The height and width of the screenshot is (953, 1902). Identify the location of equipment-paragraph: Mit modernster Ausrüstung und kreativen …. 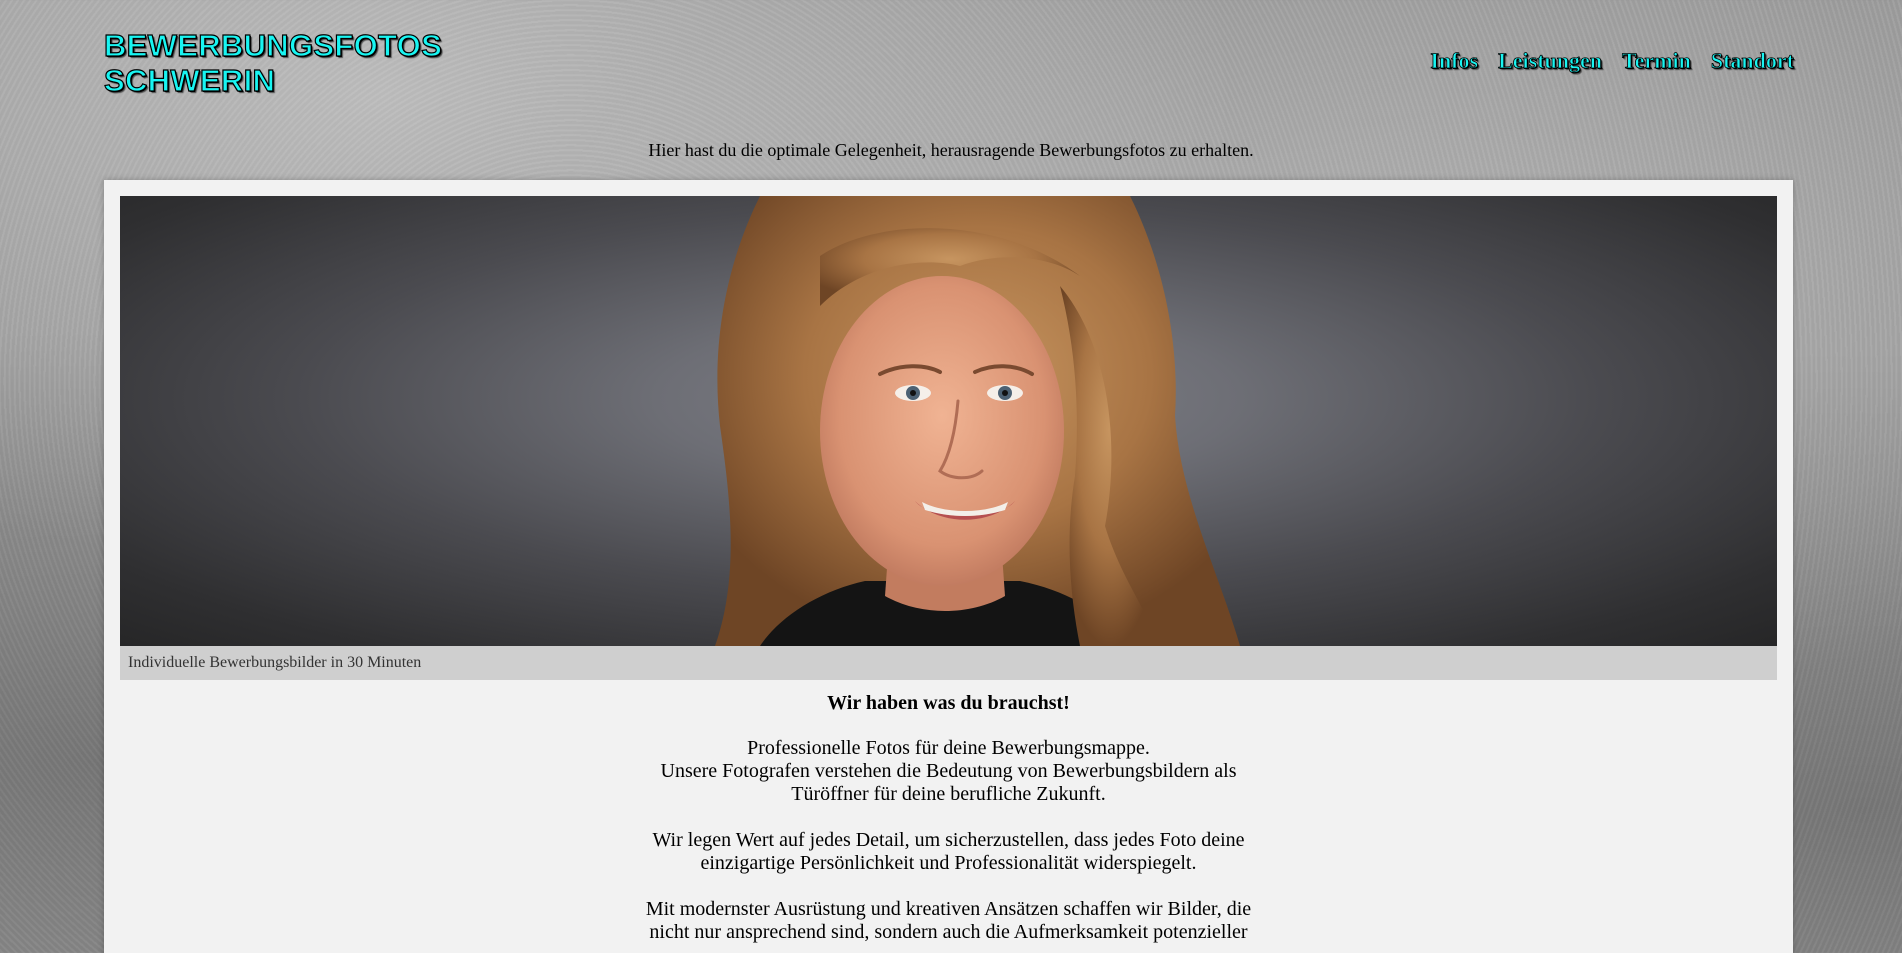
(948, 920).